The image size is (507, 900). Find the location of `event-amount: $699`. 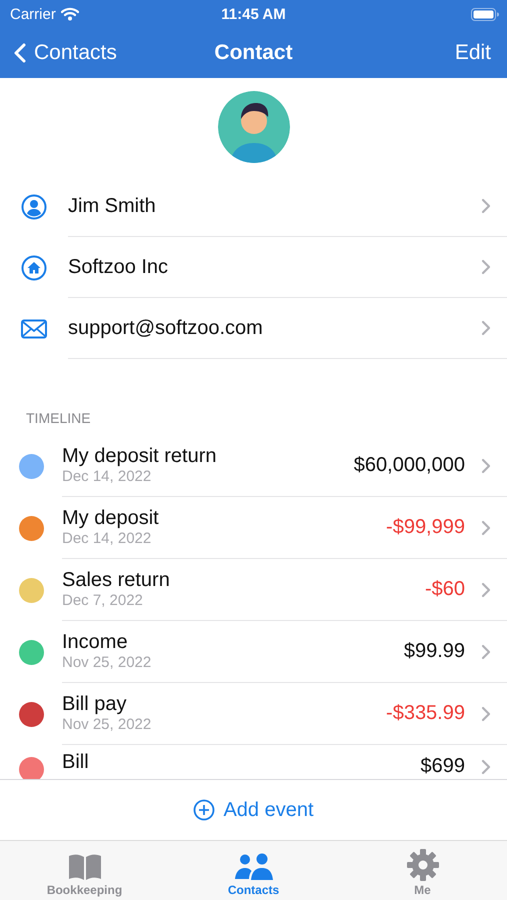

event-amount: $699 is located at coordinates (442, 766).